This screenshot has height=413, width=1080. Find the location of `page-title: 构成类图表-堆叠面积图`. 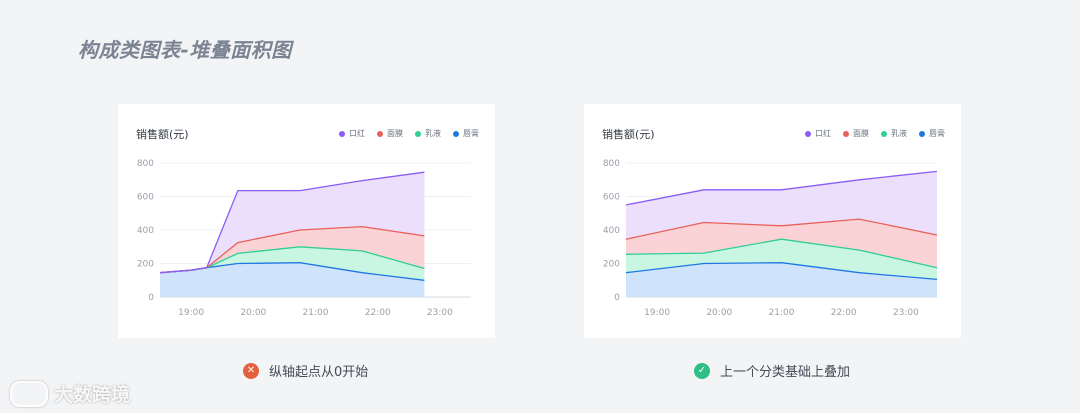

page-title: 构成类图表-堆叠面积图 is located at coordinates (185, 50).